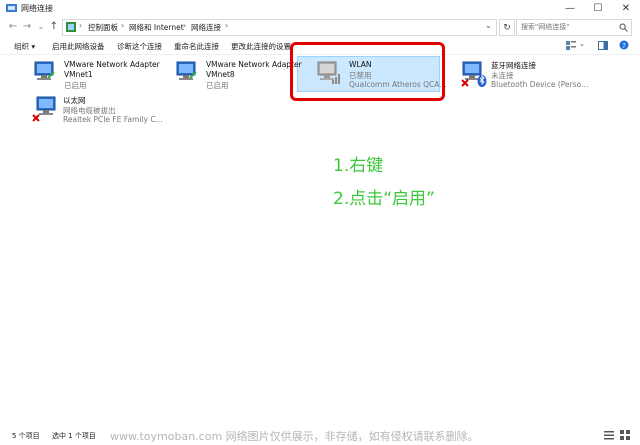 Image resolution: width=640 pixels, height=445 pixels. Describe the element at coordinates (139, 46) in the screenshot. I see `diagnose-button: 诊断这个连接` at that location.